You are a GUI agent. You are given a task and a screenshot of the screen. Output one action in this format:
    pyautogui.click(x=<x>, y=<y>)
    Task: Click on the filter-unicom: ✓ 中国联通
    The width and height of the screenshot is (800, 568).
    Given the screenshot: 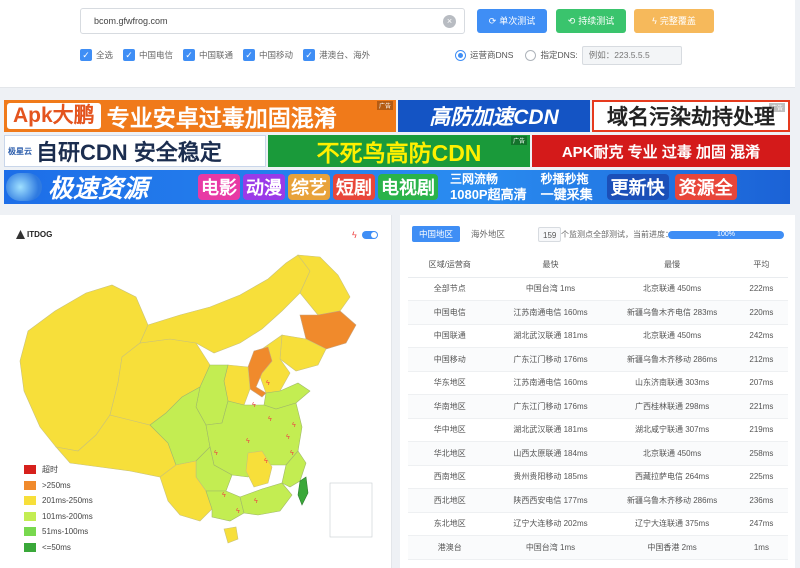 What is the action you would take?
    pyautogui.click(x=208, y=55)
    